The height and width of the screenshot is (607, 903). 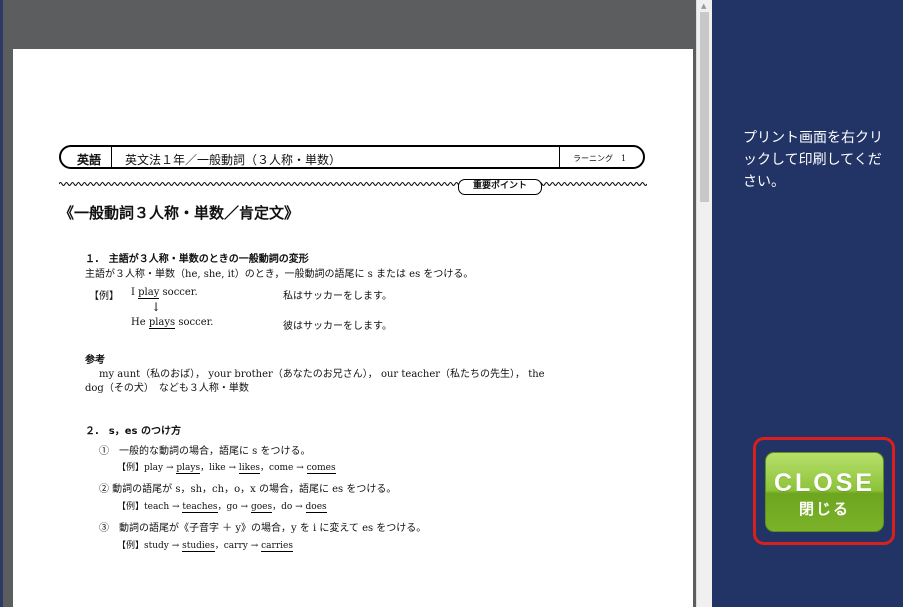 What do you see at coordinates (95, 360) in the screenshot?
I see `reference-heading: 参考` at bounding box center [95, 360].